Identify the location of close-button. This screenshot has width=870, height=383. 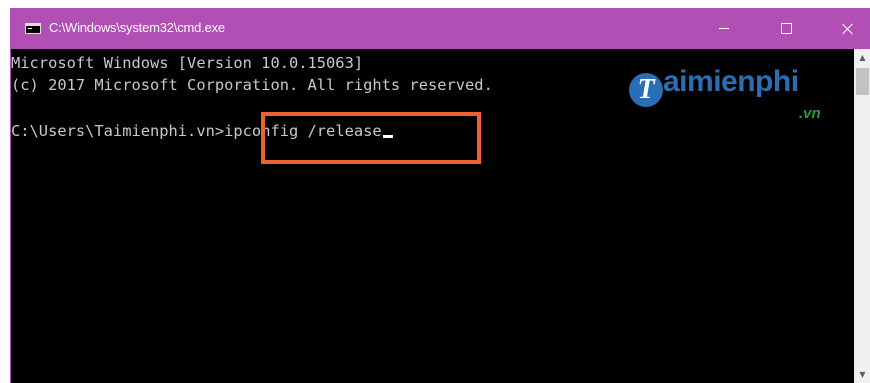
(847, 28).